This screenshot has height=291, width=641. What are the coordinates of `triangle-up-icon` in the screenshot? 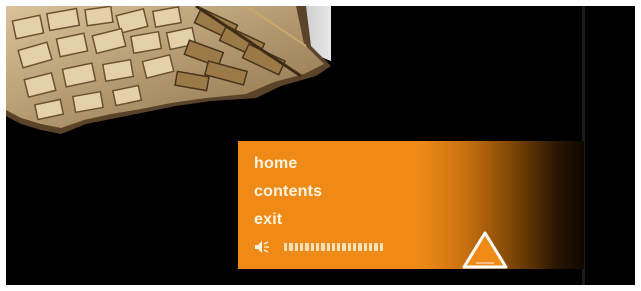 It's located at (485, 250).